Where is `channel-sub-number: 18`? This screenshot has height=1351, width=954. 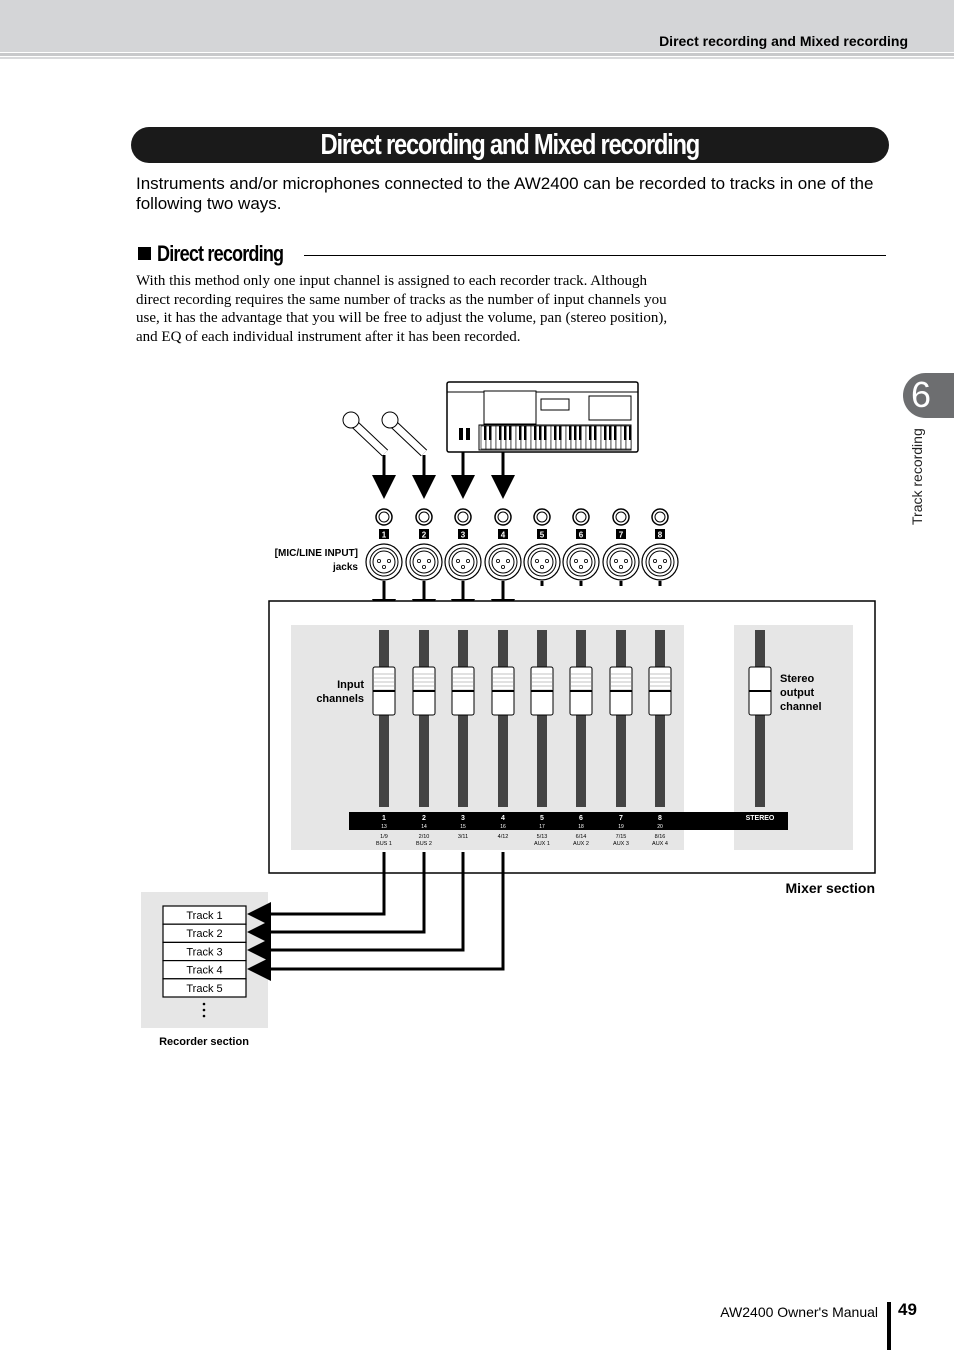 channel-sub-number: 18 is located at coordinates (581, 827).